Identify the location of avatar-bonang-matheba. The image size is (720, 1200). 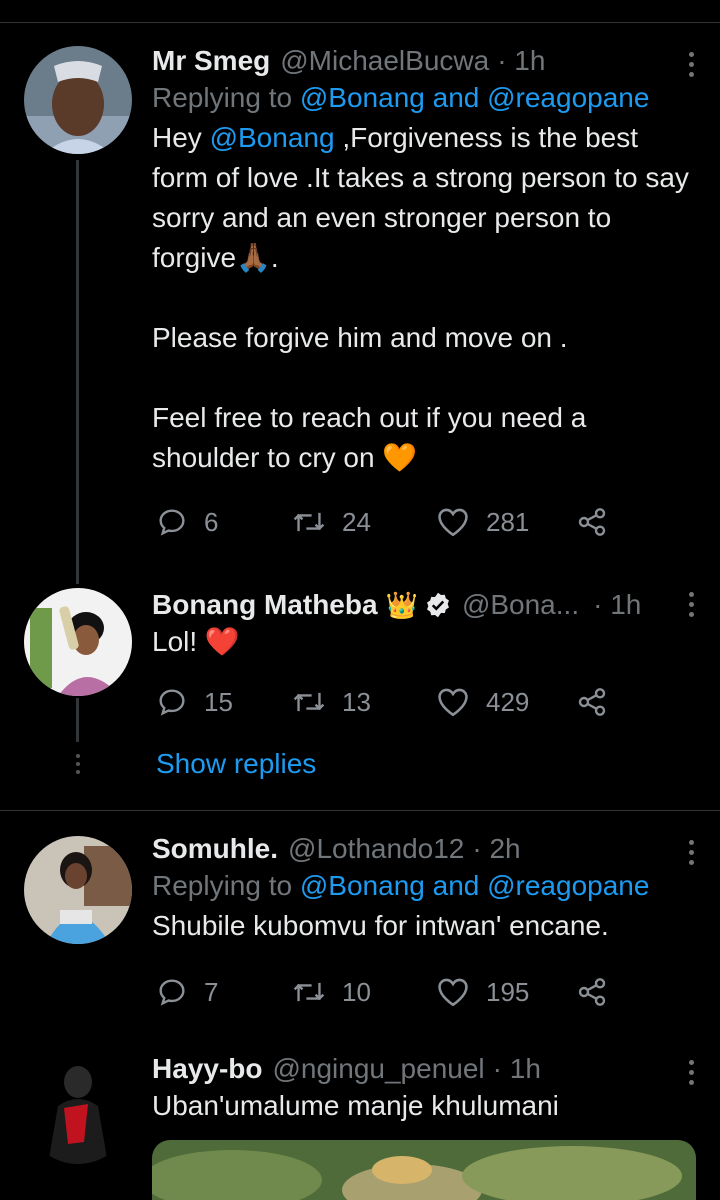
(78, 642).